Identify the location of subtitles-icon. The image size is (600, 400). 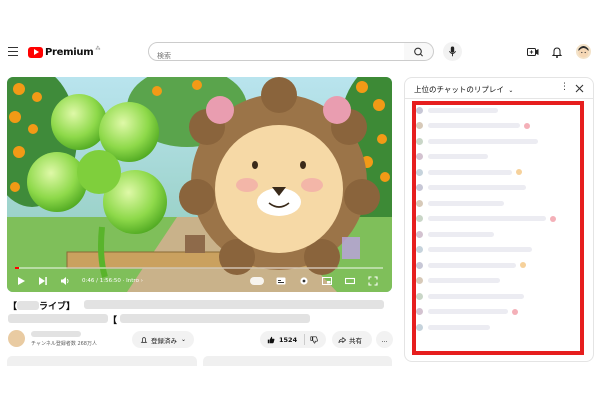
(281, 281).